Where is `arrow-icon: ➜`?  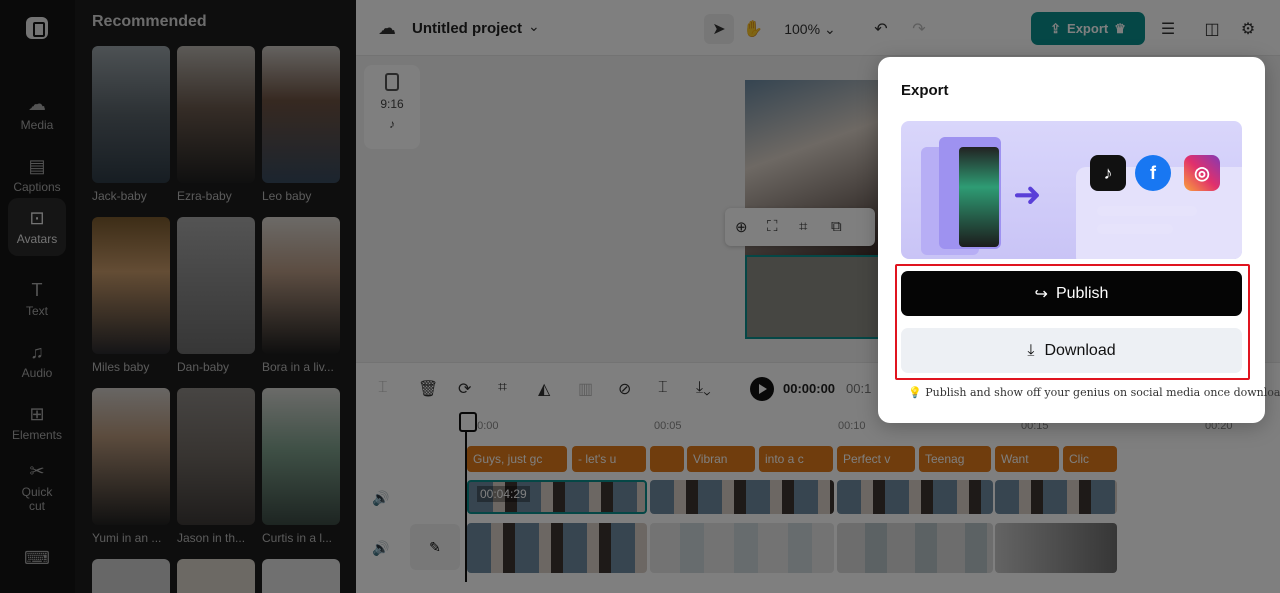
arrow-icon: ➜ is located at coordinates (1027, 195).